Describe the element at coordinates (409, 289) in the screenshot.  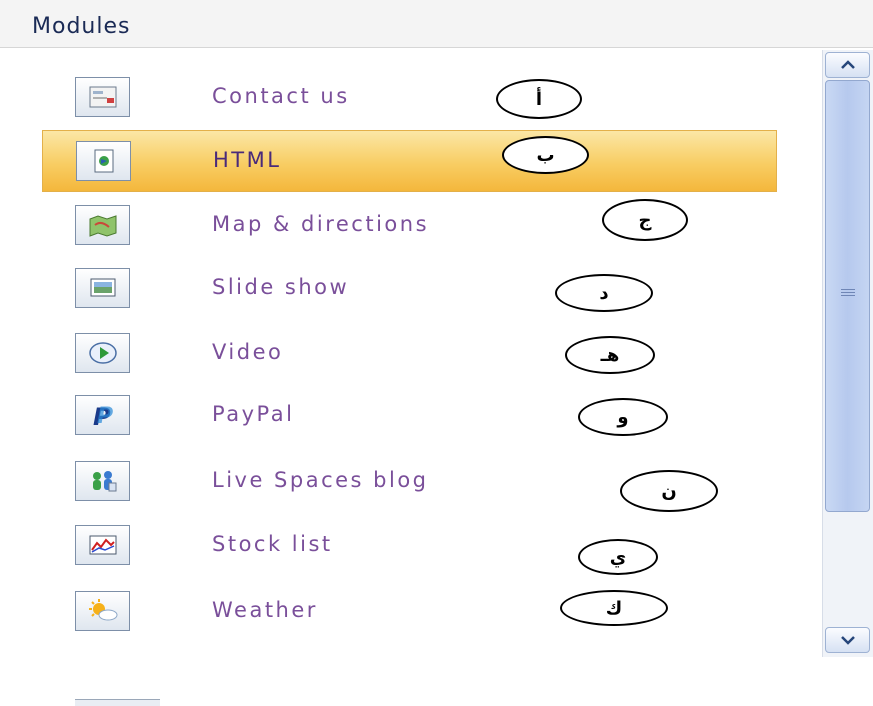
I see `module-item-slide-show: Slide show` at that location.